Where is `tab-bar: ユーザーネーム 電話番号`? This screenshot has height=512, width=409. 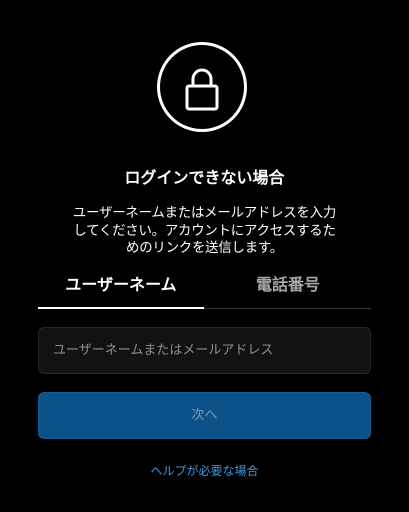
tab-bar: ユーザーネーム 電話番号 is located at coordinates (204, 289).